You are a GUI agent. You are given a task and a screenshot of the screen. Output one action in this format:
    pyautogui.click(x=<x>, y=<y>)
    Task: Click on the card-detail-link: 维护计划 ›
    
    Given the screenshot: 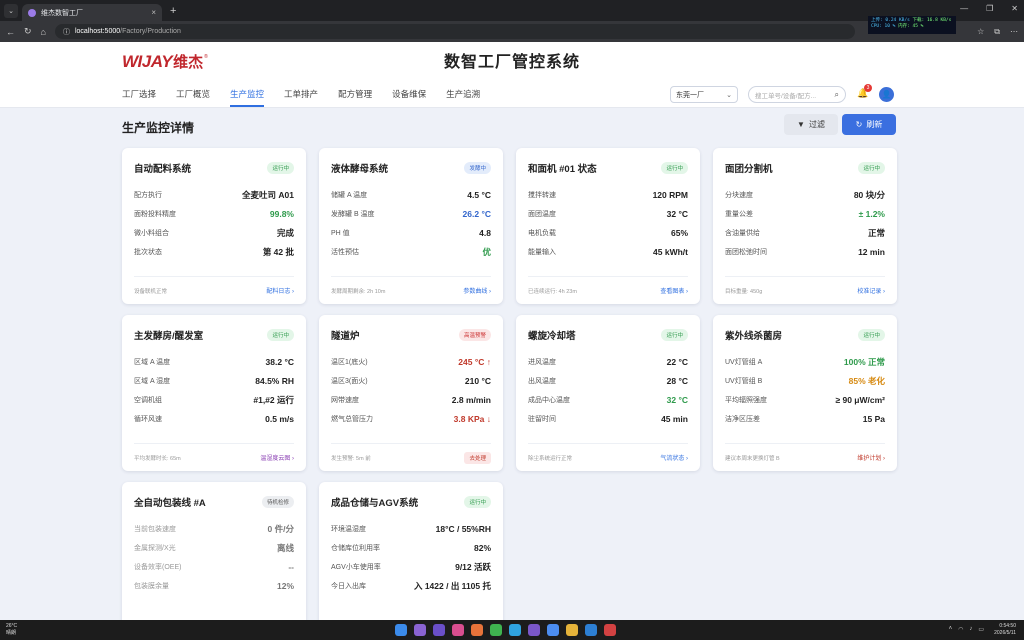 What is the action you would take?
    pyautogui.click(x=871, y=457)
    